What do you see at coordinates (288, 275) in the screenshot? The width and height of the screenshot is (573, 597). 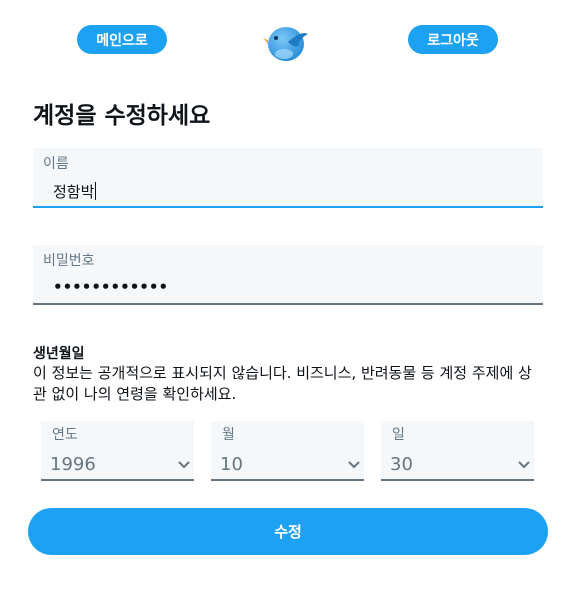 I see `password-field: 비밀번호 ••••••••••••` at bounding box center [288, 275].